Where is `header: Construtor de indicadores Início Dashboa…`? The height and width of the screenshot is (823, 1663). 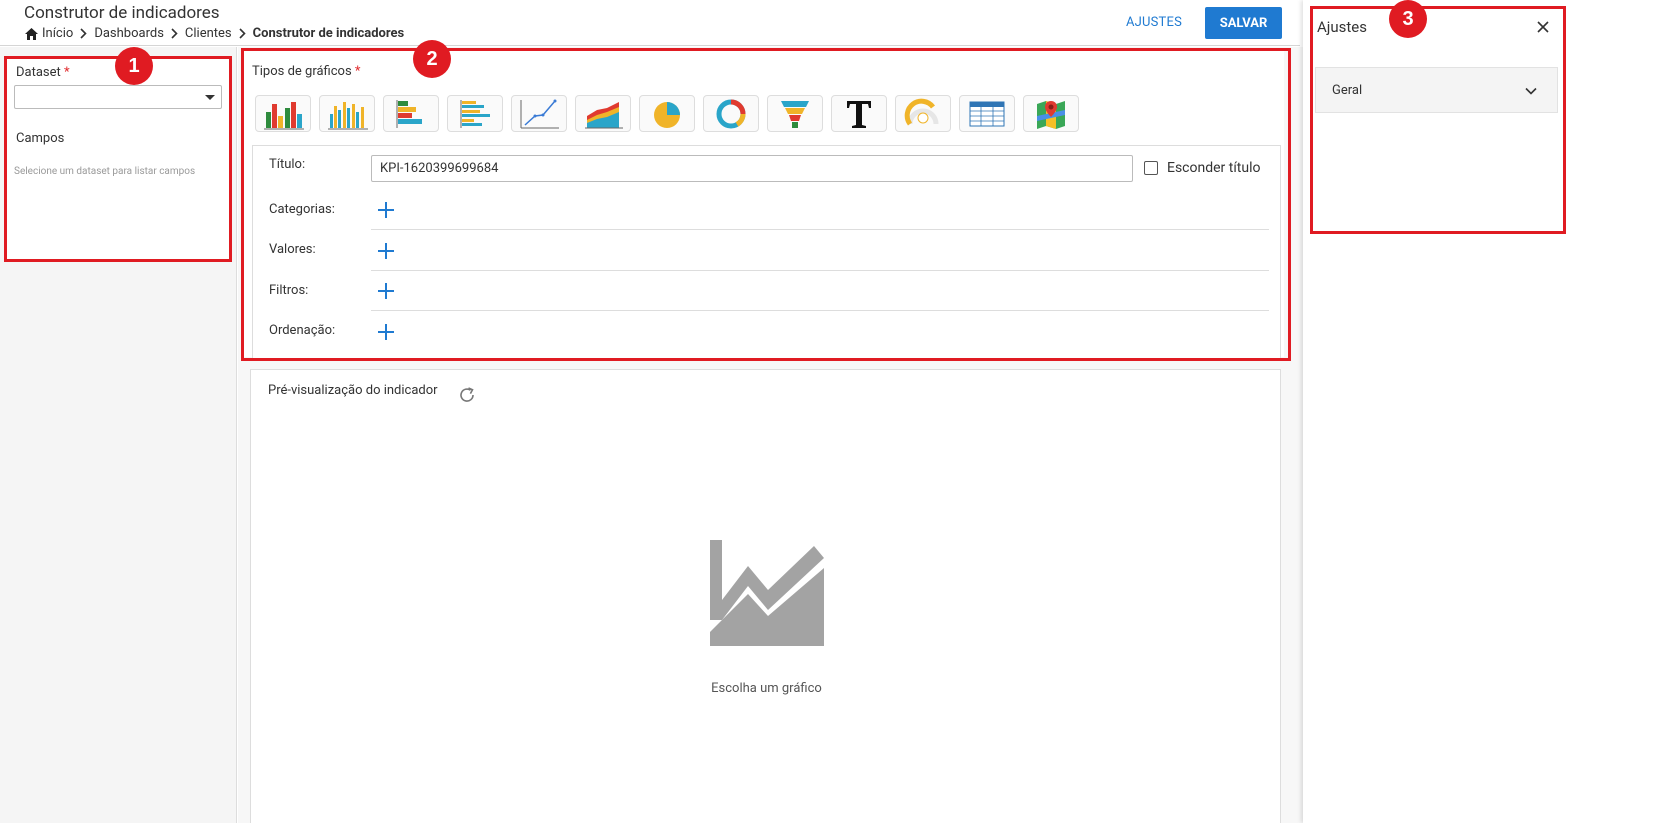 header: Construtor de indicadores Início Dashboa… is located at coordinates (650, 23).